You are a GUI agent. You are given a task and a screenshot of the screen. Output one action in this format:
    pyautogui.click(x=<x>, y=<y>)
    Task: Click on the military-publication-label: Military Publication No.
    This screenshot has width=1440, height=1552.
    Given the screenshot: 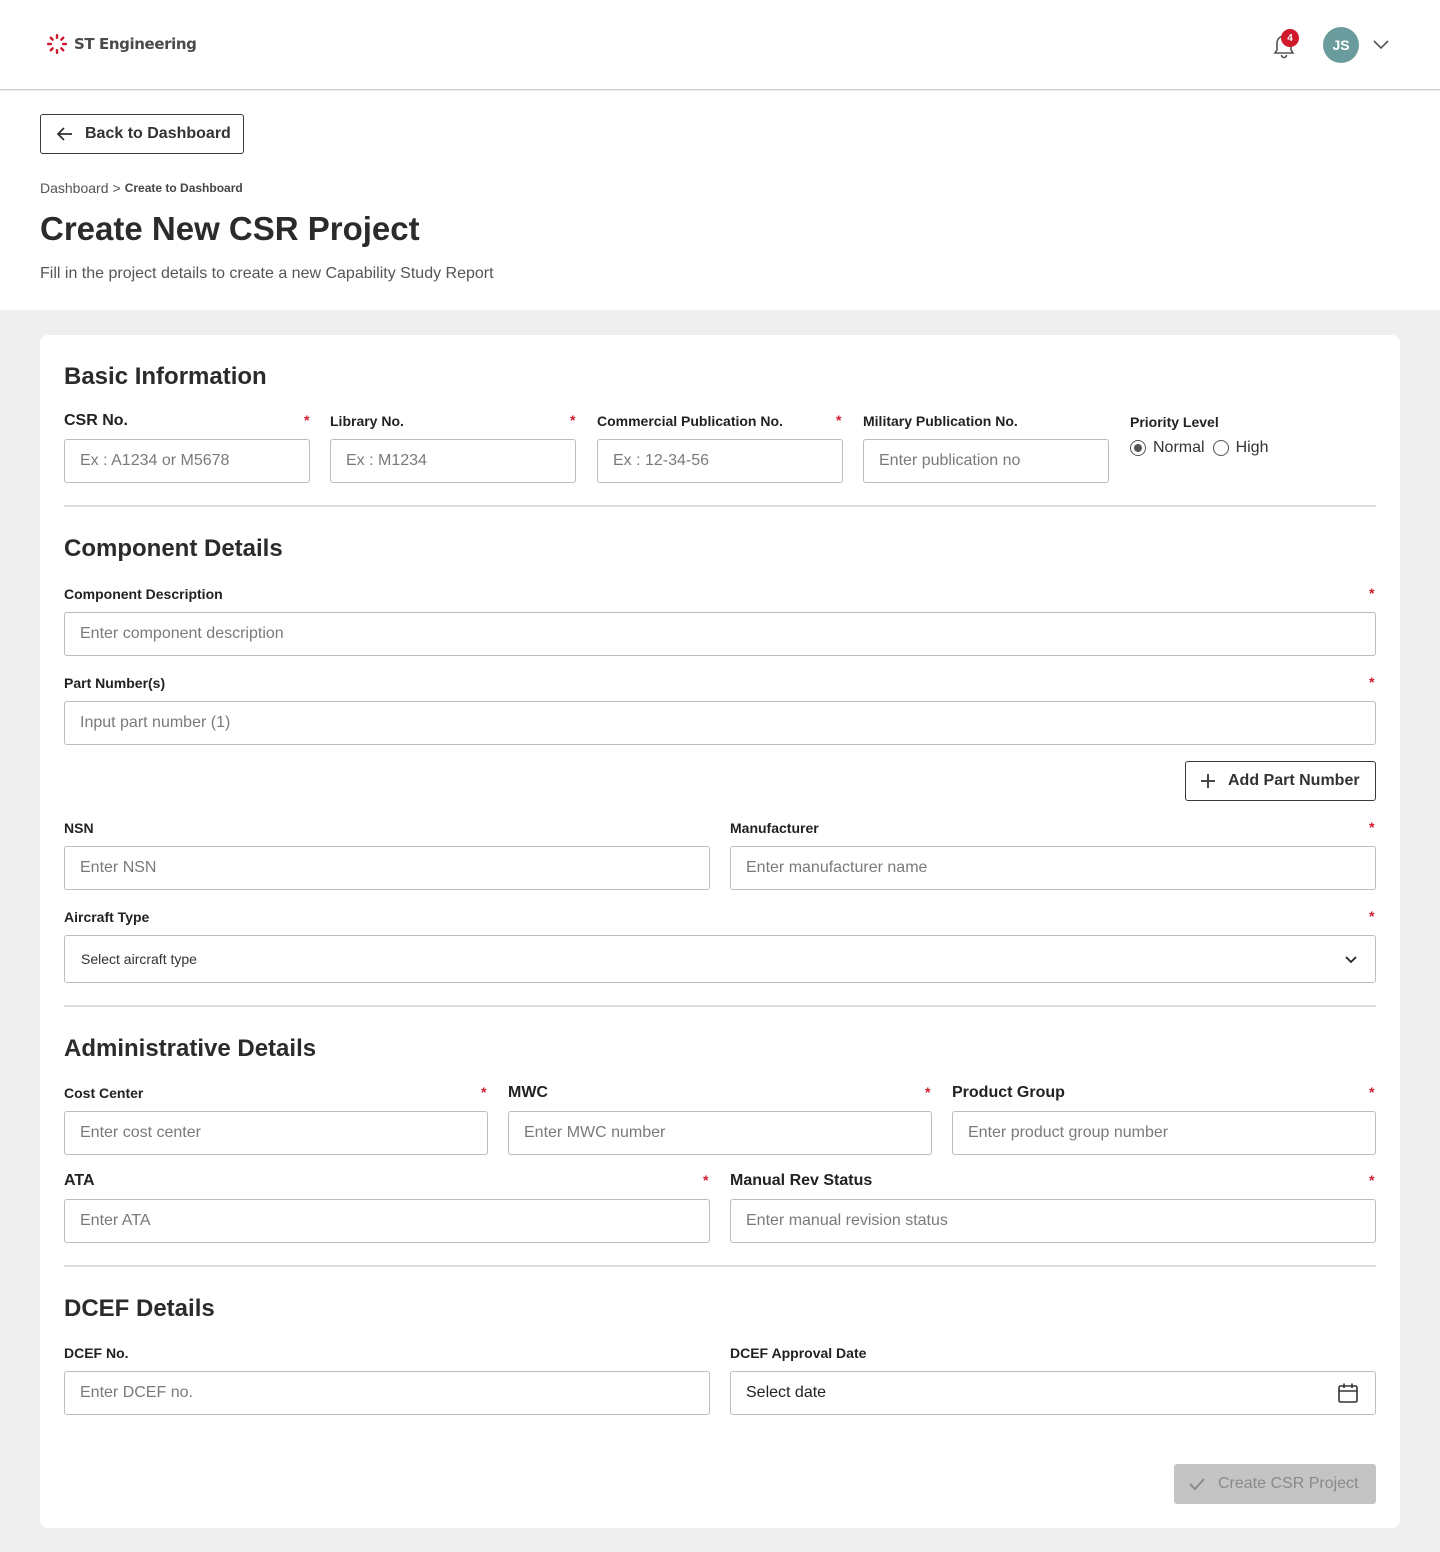 What is the action you would take?
    pyautogui.click(x=940, y=421)
    